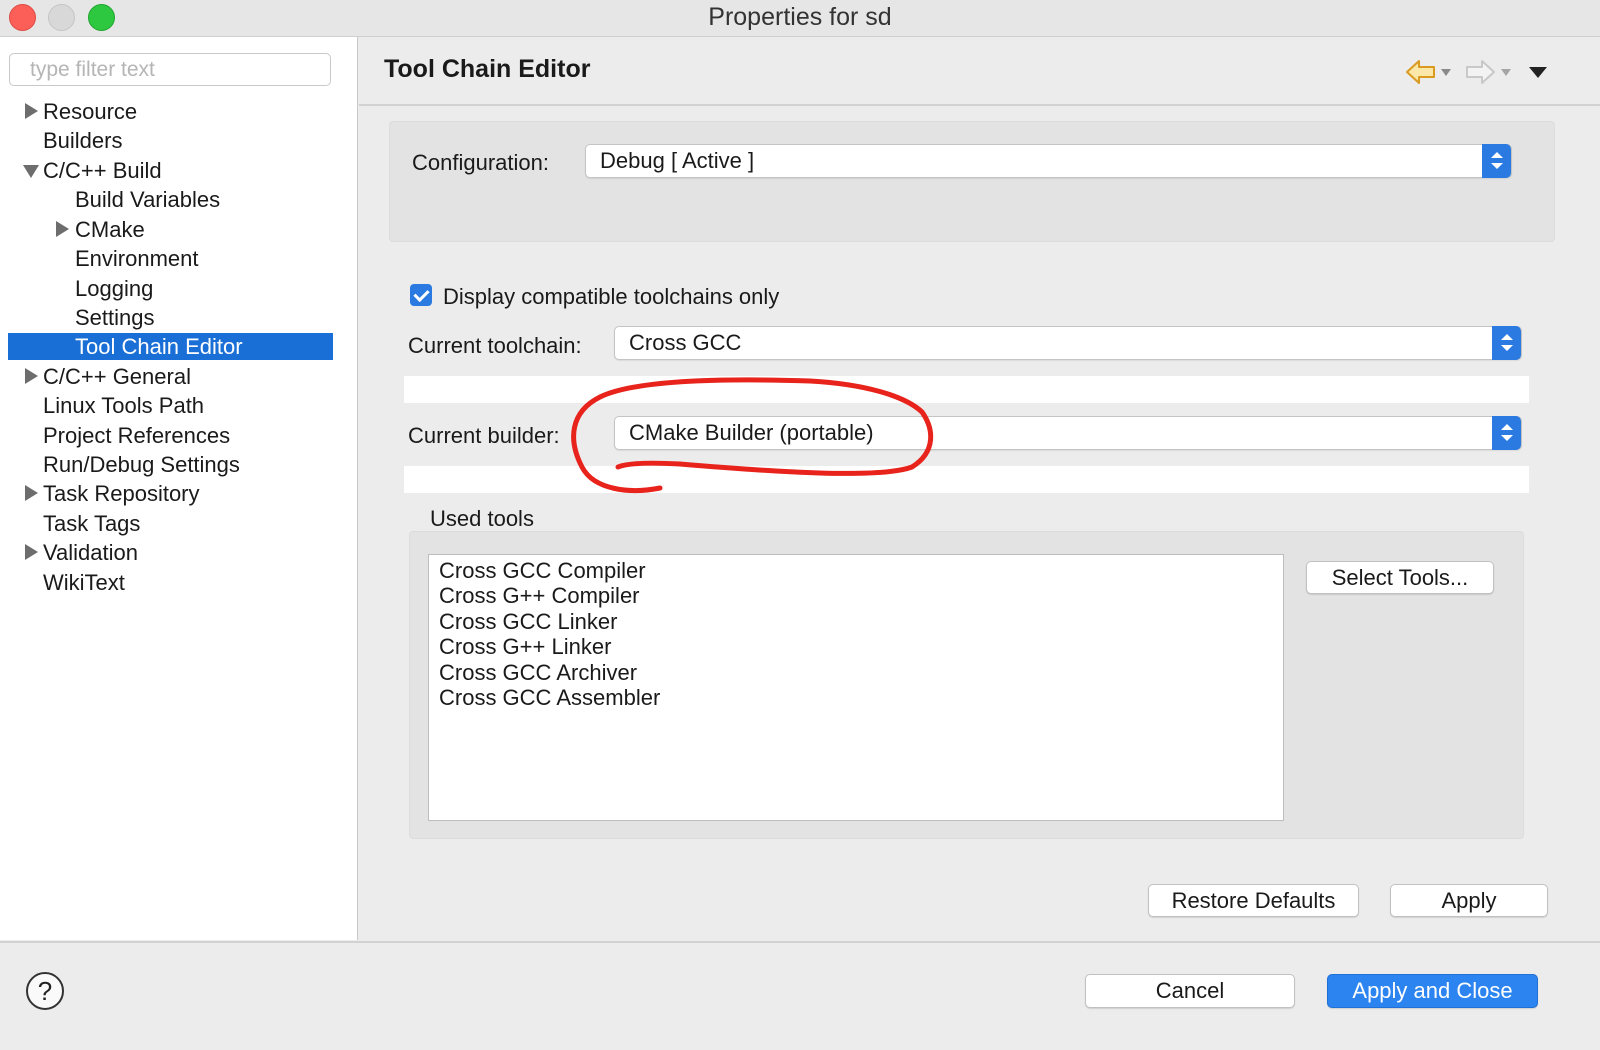 The width and height of the screenshot is (1600, 1050). I want to click on sidebar-item-label: CMake, so click(110, 229).